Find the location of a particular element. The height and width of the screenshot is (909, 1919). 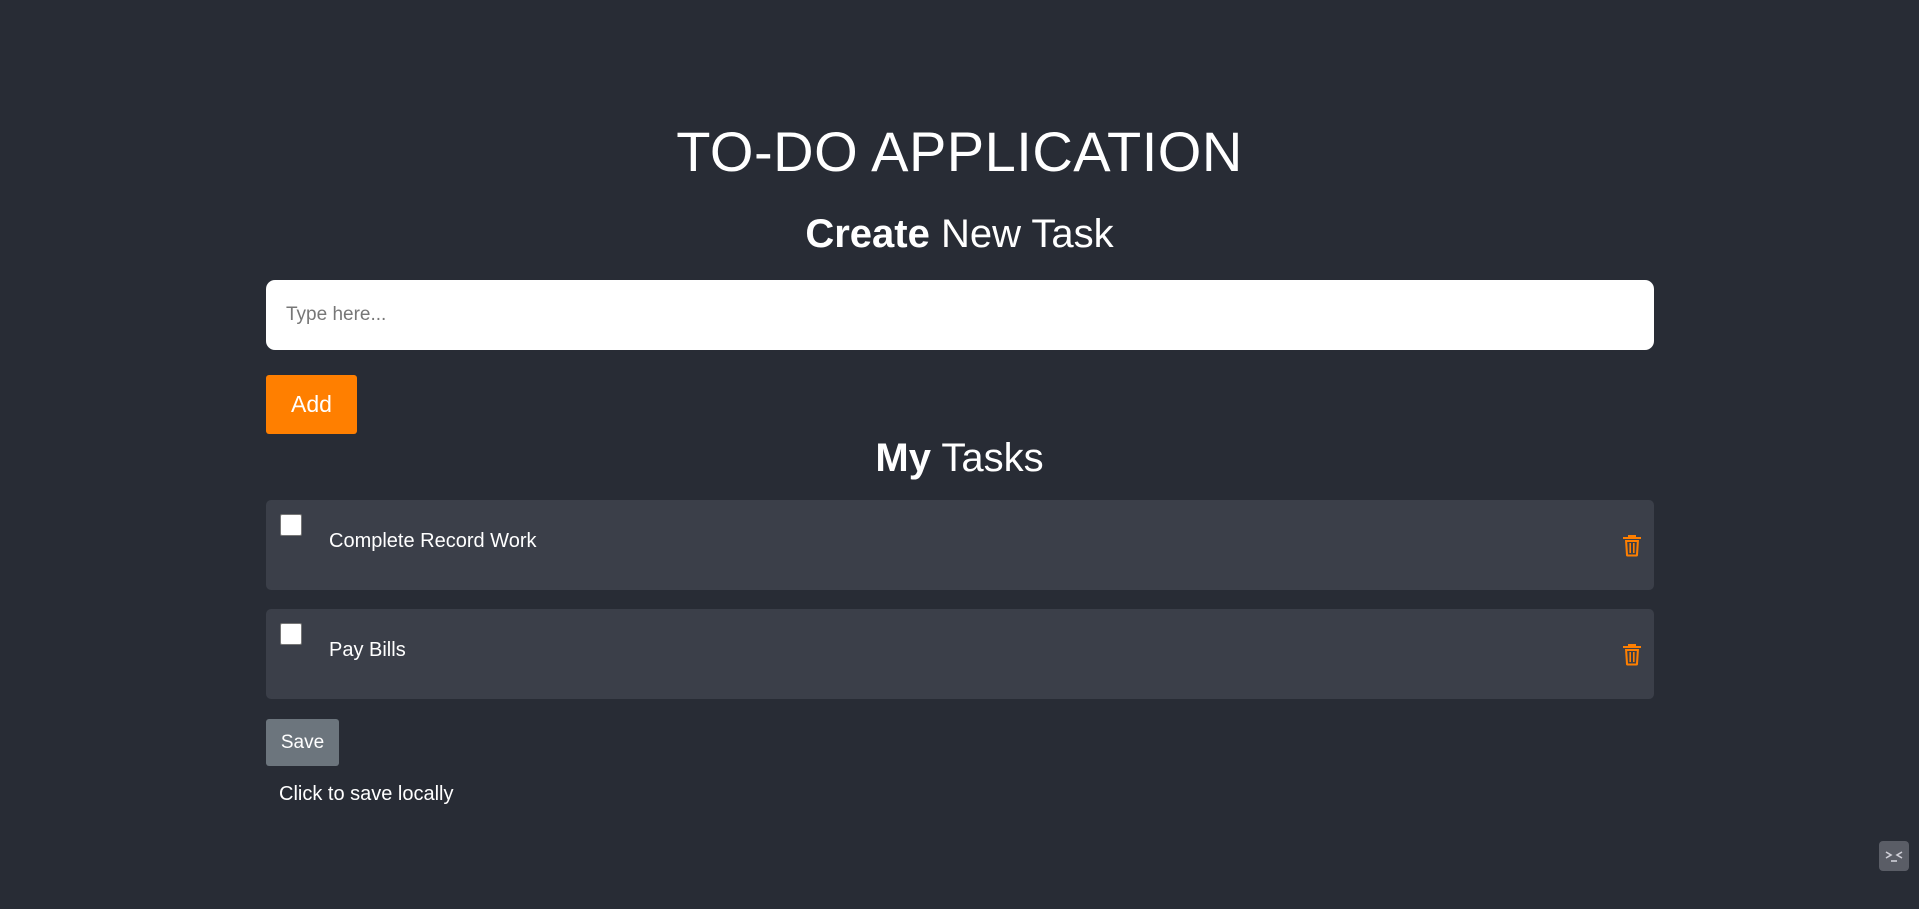

save-button: Save is located at coordinates (302, 742).